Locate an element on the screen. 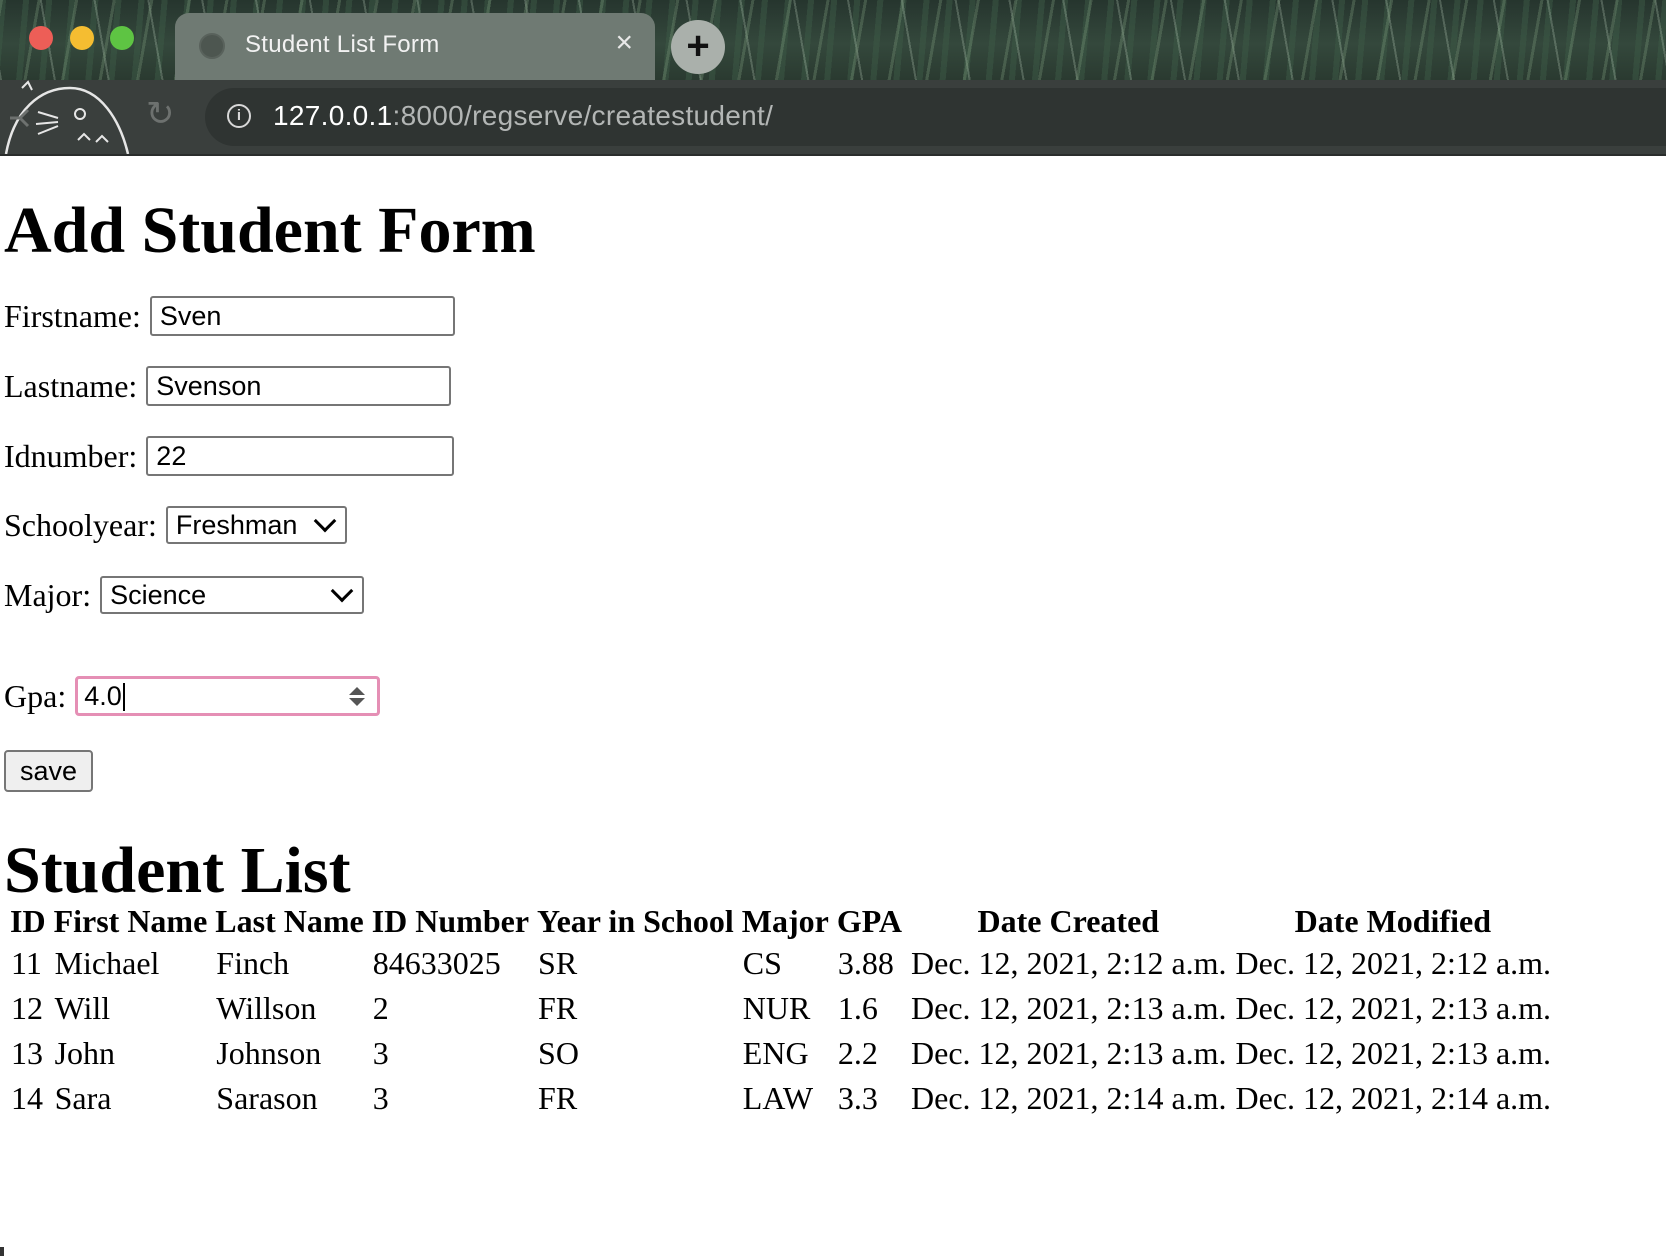 The width and height of the screenshot is (1666, 1256). table-cell: 2 is located at coordinates (380, 1008).